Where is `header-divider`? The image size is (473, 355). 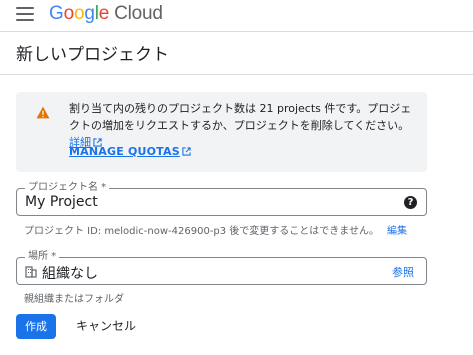 header-divider is located at coordinates (236, 31).